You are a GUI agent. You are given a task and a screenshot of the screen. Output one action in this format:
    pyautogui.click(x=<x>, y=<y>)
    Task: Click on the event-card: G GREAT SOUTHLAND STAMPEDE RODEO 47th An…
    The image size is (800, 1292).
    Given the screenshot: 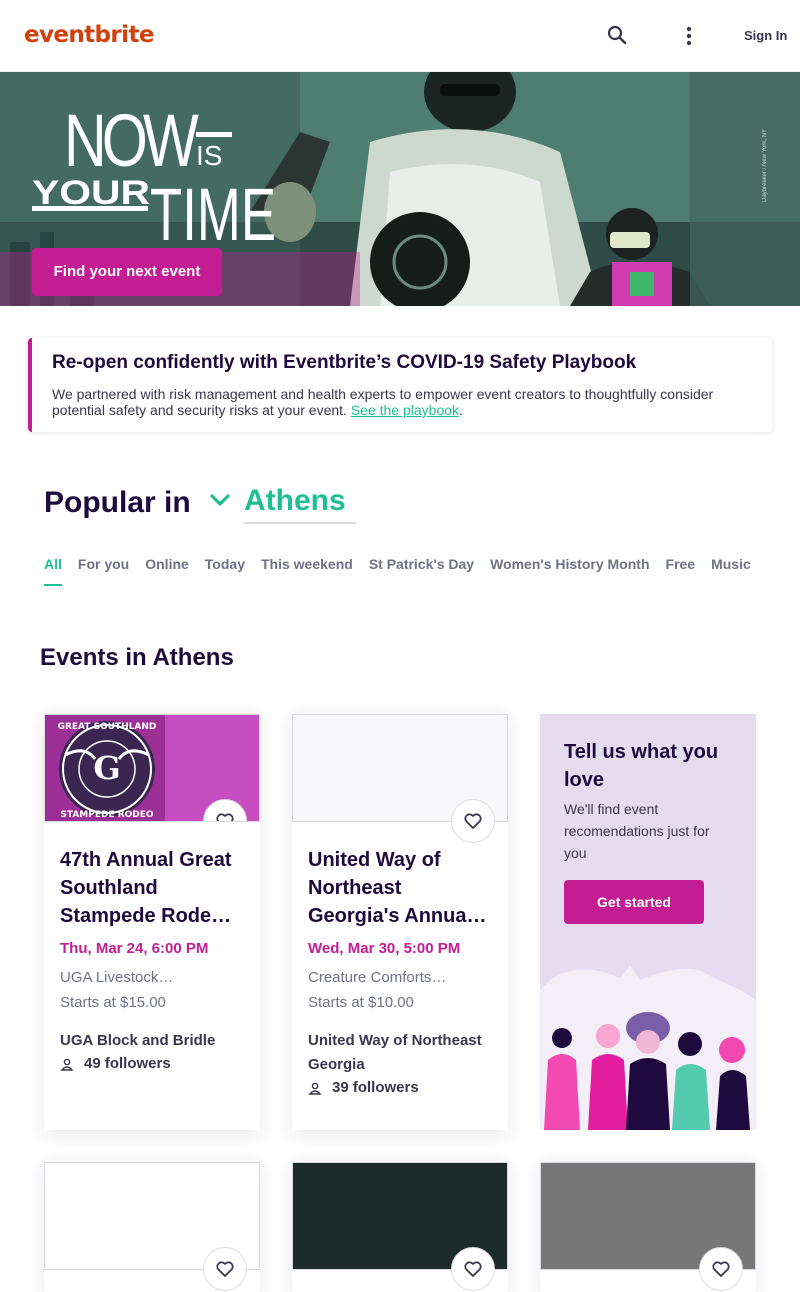 What is the action you would take?
    pyautogui.click(x=152, y=922)
    